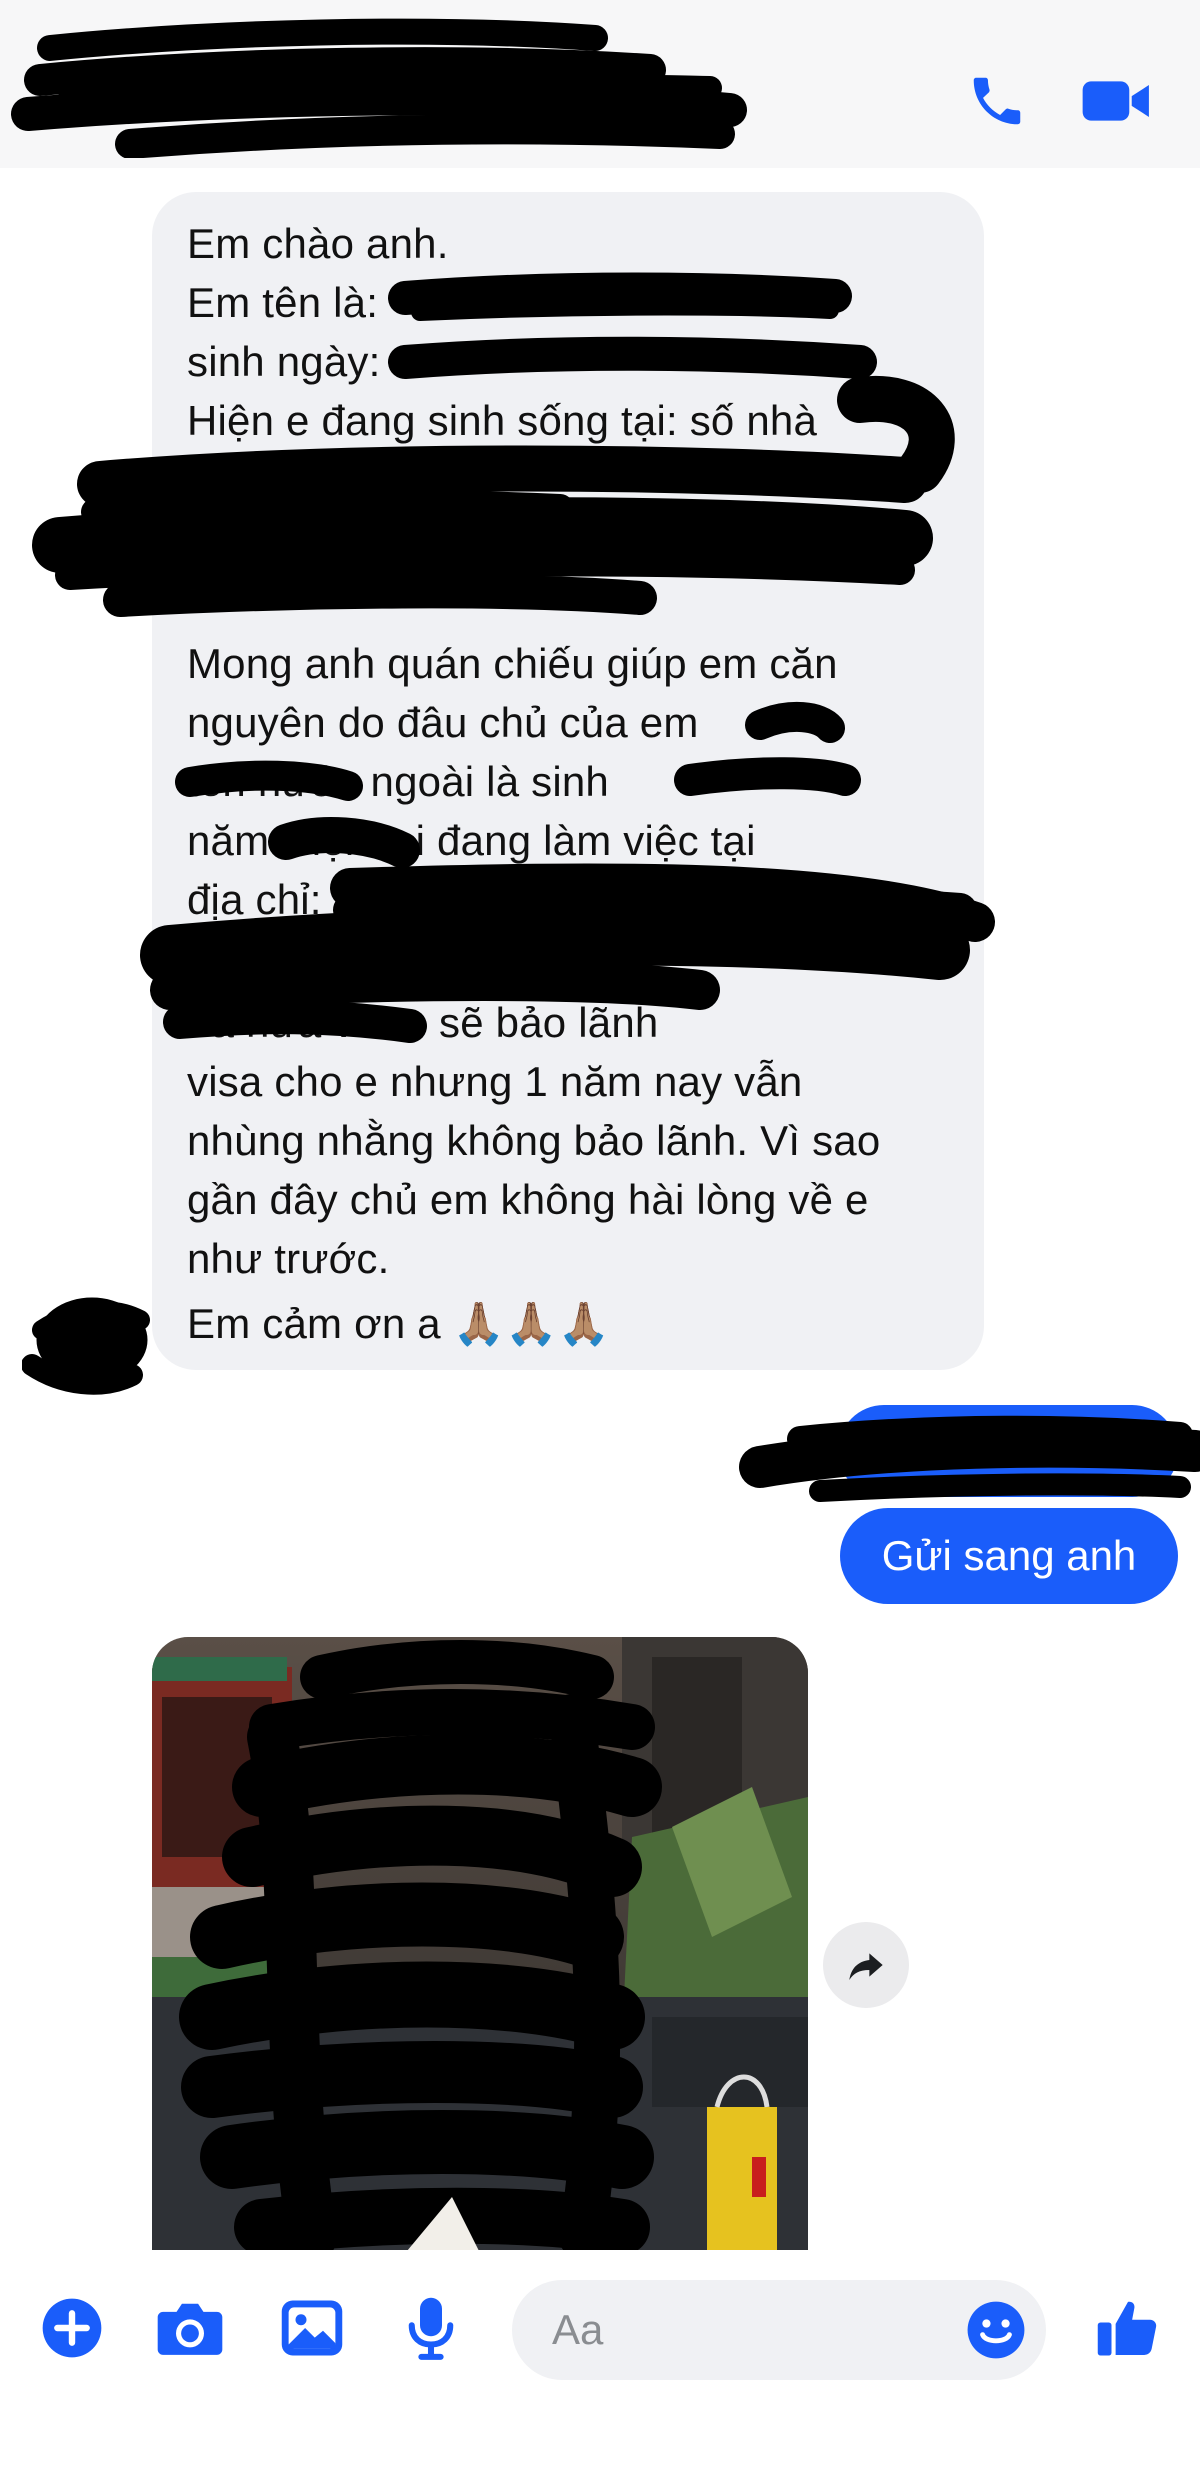 The image size is (1200, 2487). I want to click on video-camera-icon, so click(1117, 101).